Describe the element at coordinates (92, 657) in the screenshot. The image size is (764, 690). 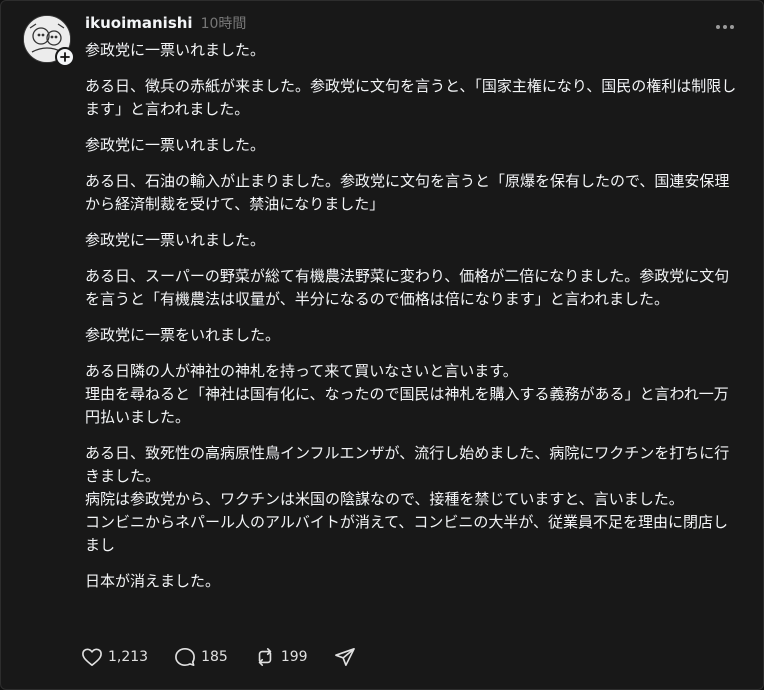
I see `heart-icon` at that location.